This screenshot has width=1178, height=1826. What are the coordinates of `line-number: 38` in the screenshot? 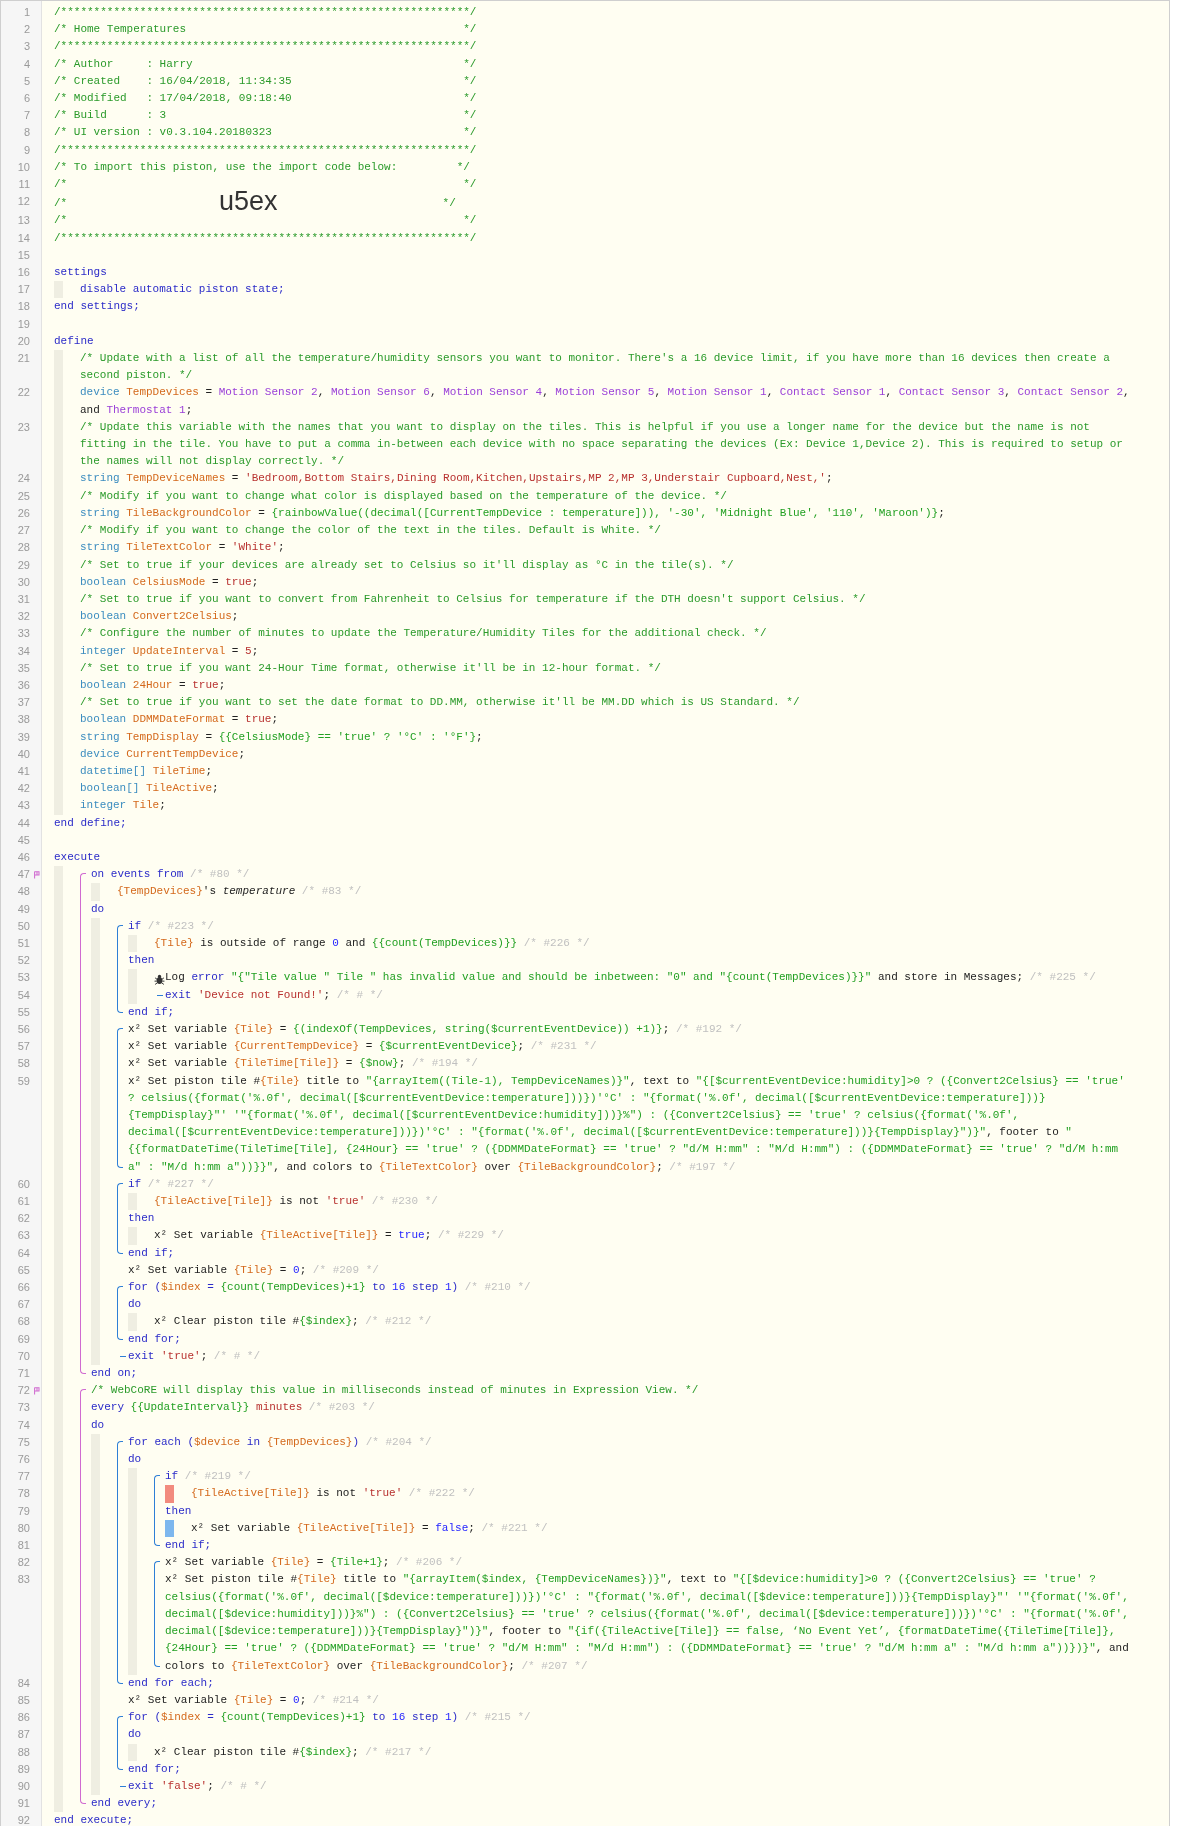 It's located at (23, 720).